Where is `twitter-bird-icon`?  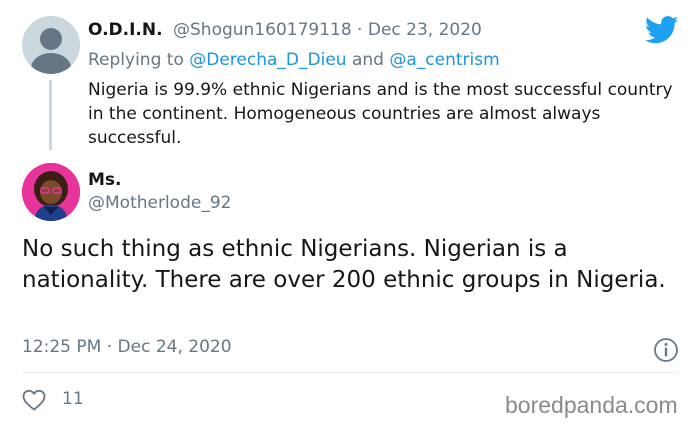 twitter-bird-icon is located at coordinates (662, 30).